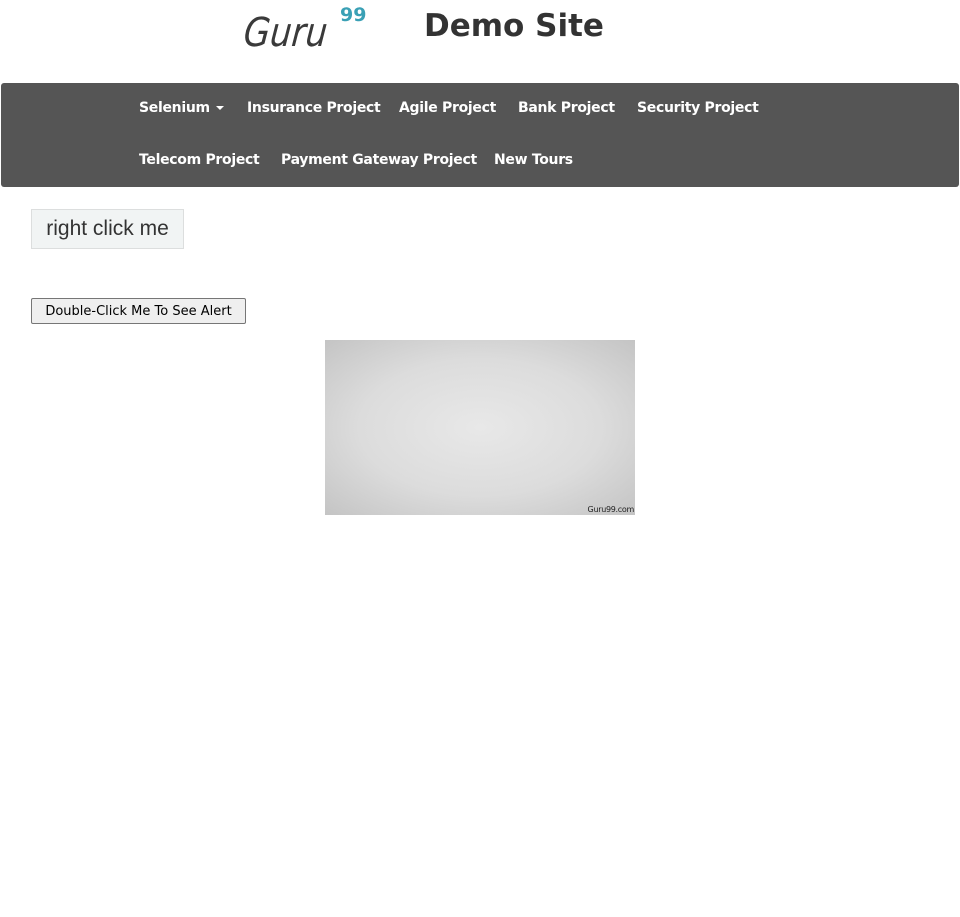 This screenshot has height=917, width=960. What do you see at coordinates (199, 160) in the screenshot?
I see `nav-item-telecom-project: Telecom Project` at bounding box center [199, 160].